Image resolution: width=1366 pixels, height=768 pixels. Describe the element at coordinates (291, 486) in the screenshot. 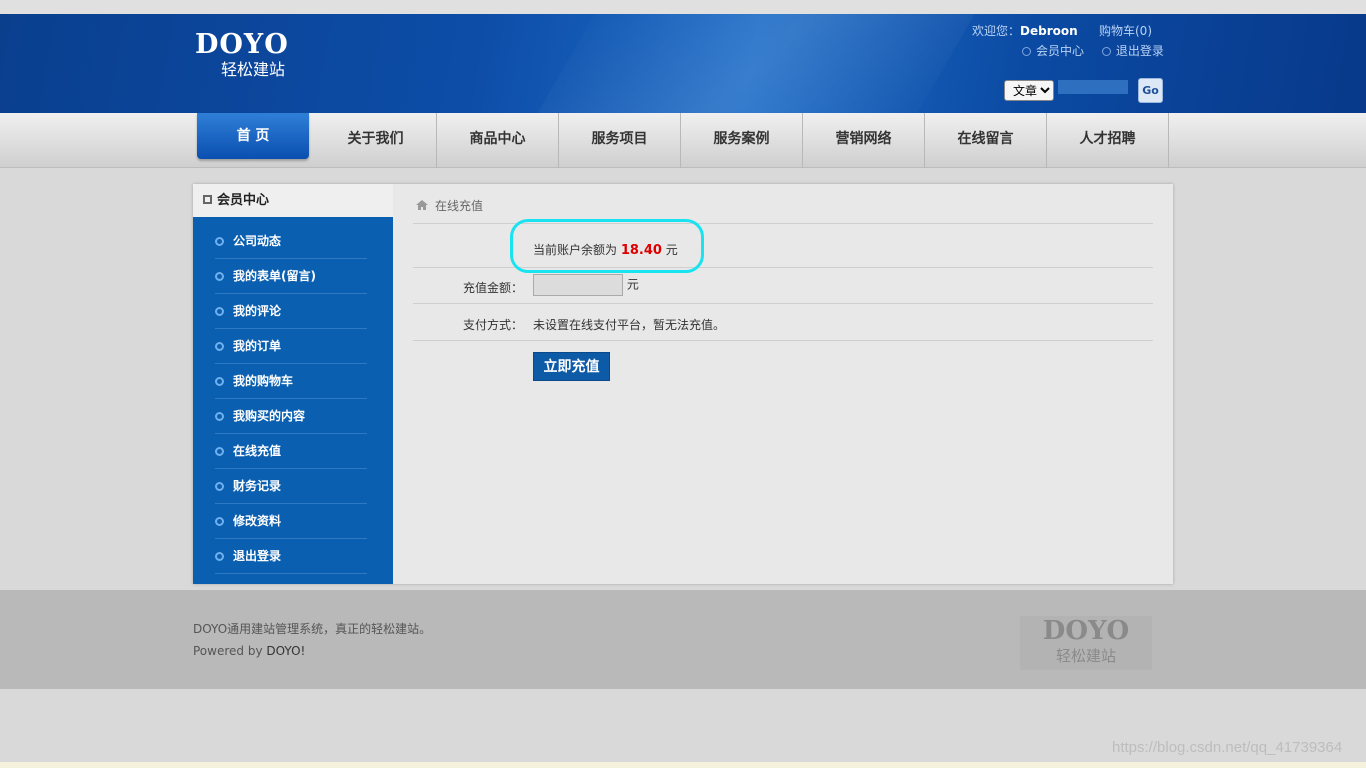

I see `sidebar-item-finance: 财务记录` at that location.